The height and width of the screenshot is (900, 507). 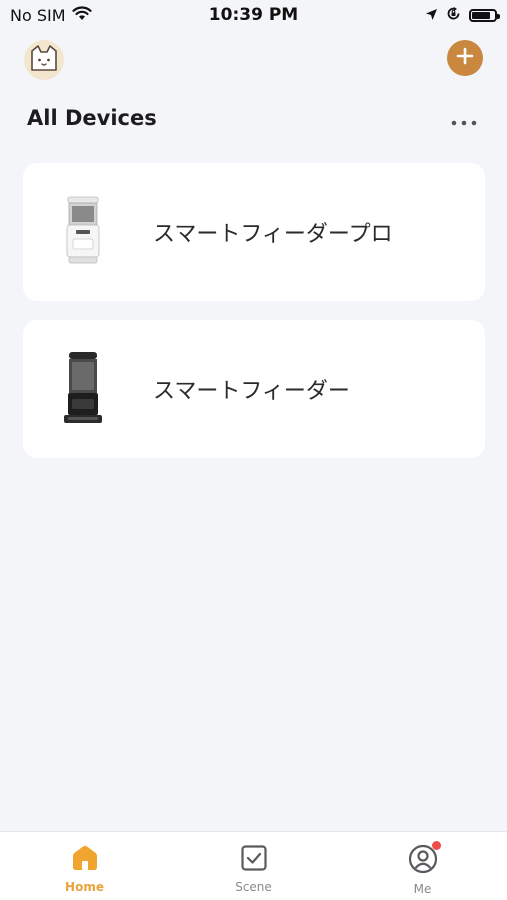 I want to click on more-options-button, so click(x=464, y=120).